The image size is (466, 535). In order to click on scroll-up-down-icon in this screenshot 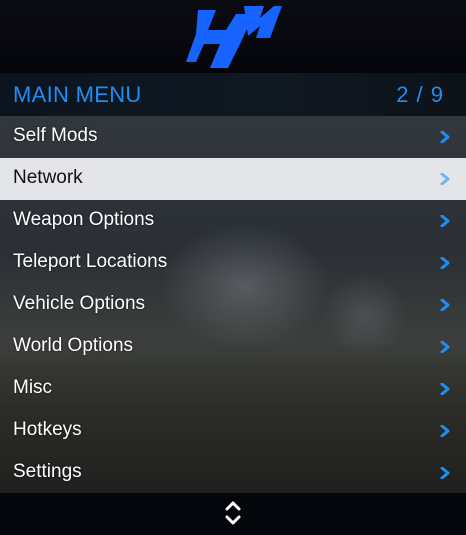, I will do `click(233, 513)`.